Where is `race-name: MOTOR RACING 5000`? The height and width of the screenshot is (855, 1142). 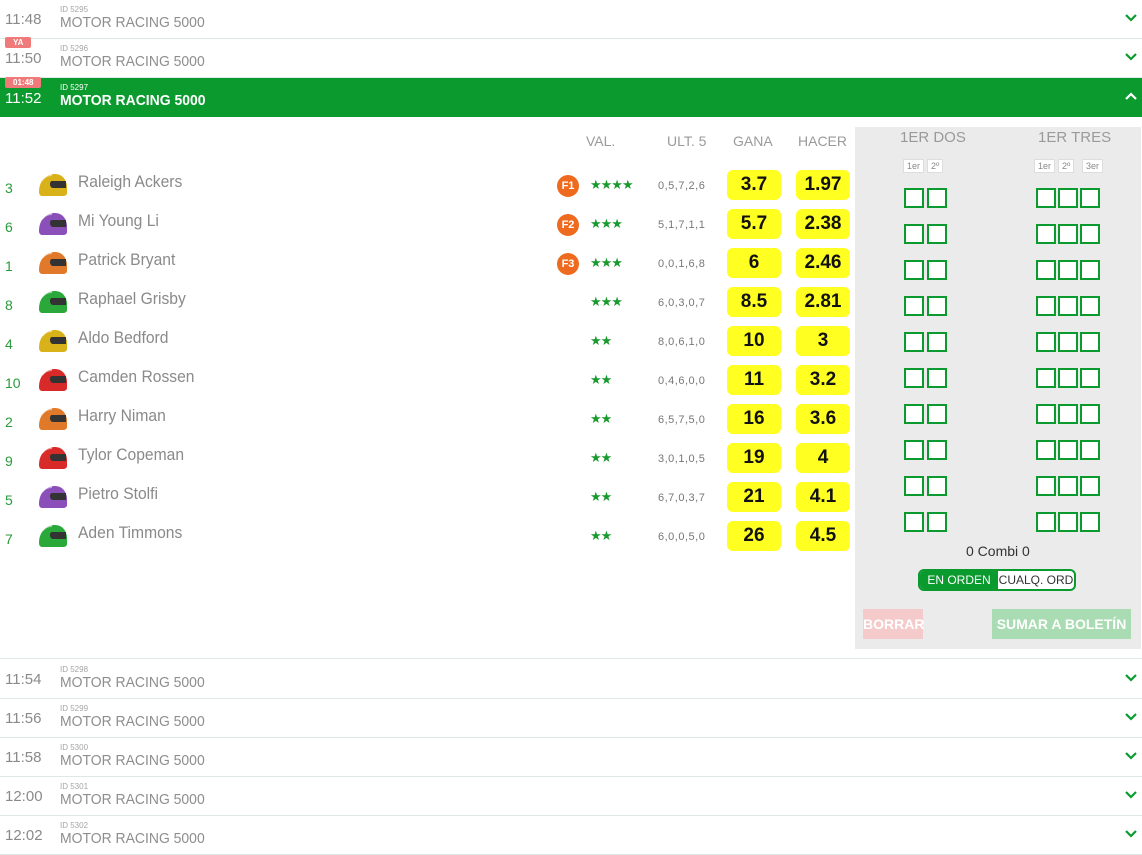
race-name: MOTOR RACING 5000 is located at coordinates (132, 22).